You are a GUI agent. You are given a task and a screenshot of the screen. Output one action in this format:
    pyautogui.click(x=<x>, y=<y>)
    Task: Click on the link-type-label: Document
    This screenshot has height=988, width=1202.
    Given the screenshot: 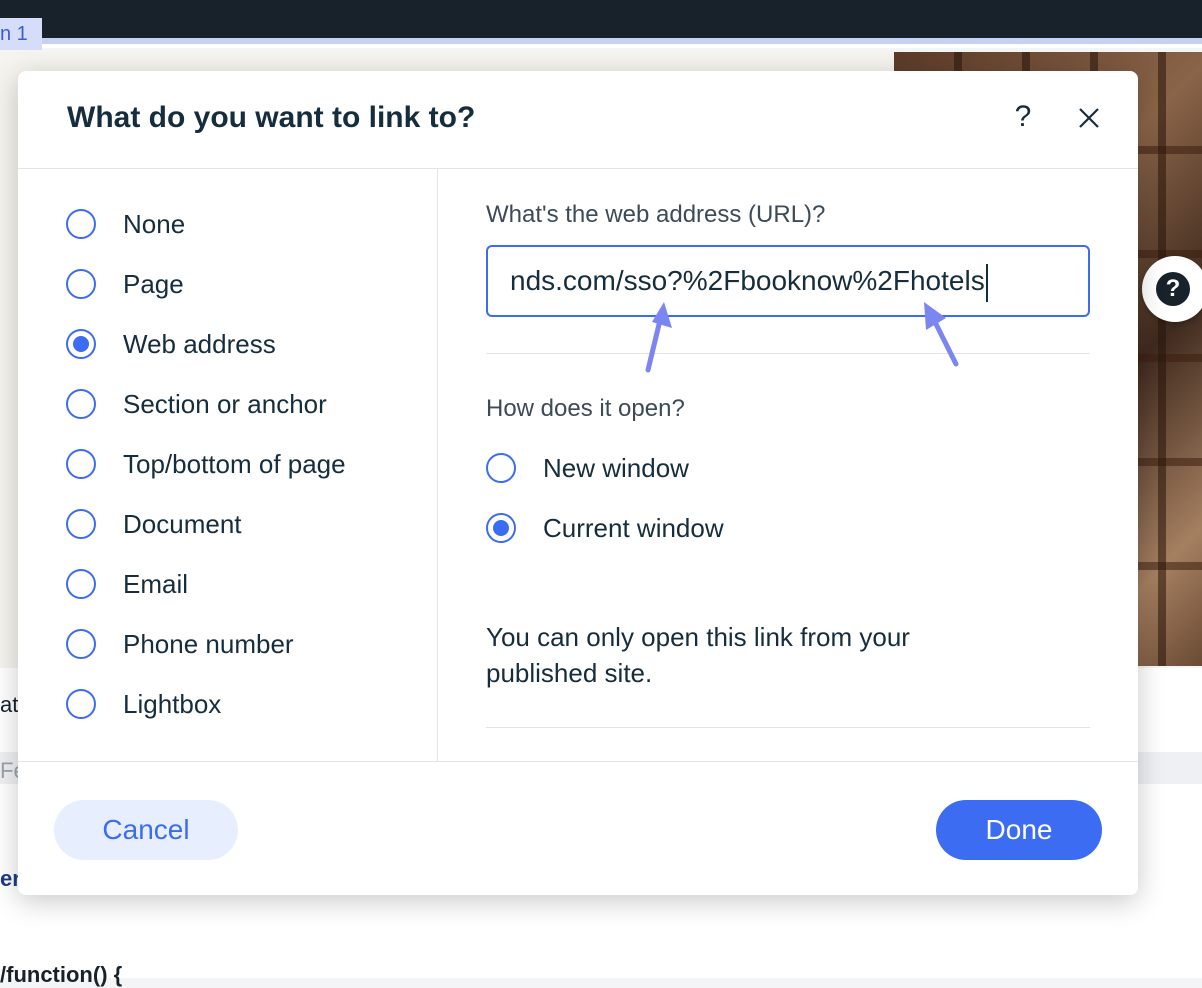 What is the action you would take?
    pyautogui.click(x=182, y=523)
    